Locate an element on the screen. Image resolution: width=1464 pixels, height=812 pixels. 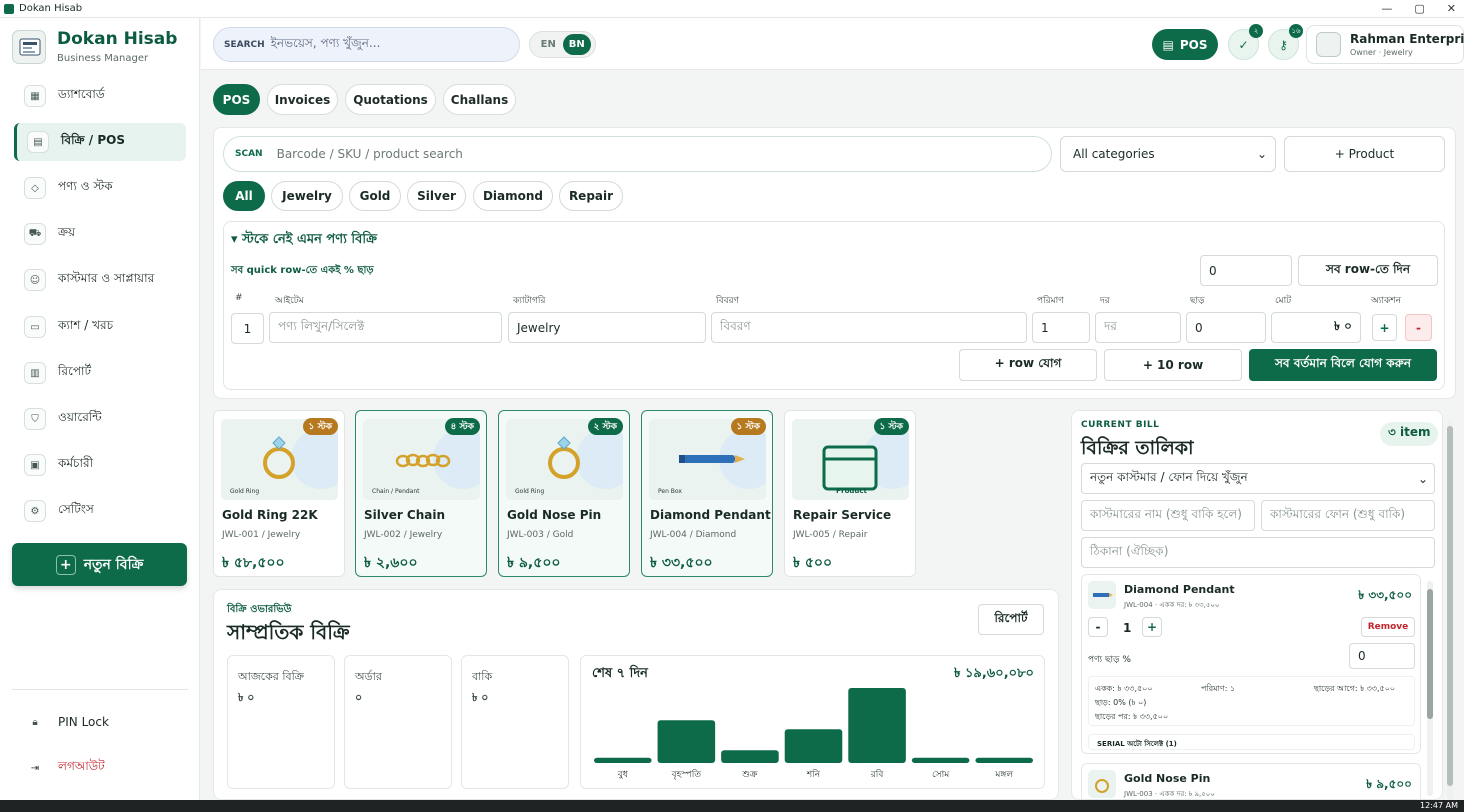
new-sale-button: + নতুন বিক্রি is located at coordinates (99, 564).